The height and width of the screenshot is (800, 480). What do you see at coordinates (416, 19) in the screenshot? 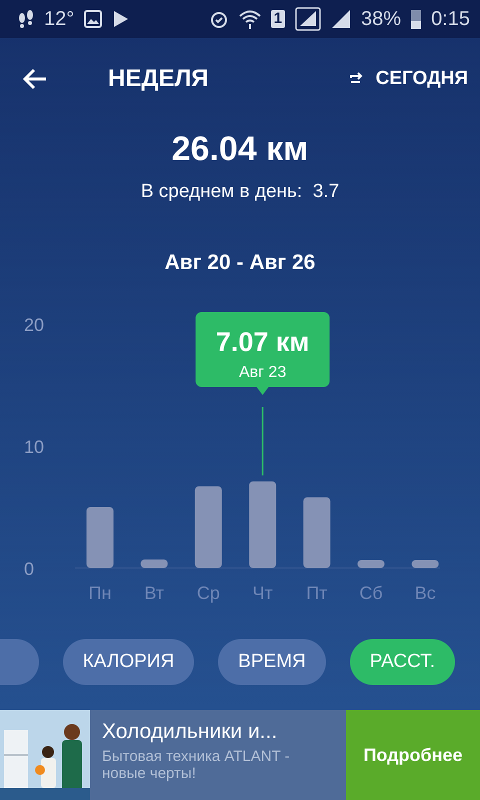
I see `battery-icon` at bounding box center [416, 19].